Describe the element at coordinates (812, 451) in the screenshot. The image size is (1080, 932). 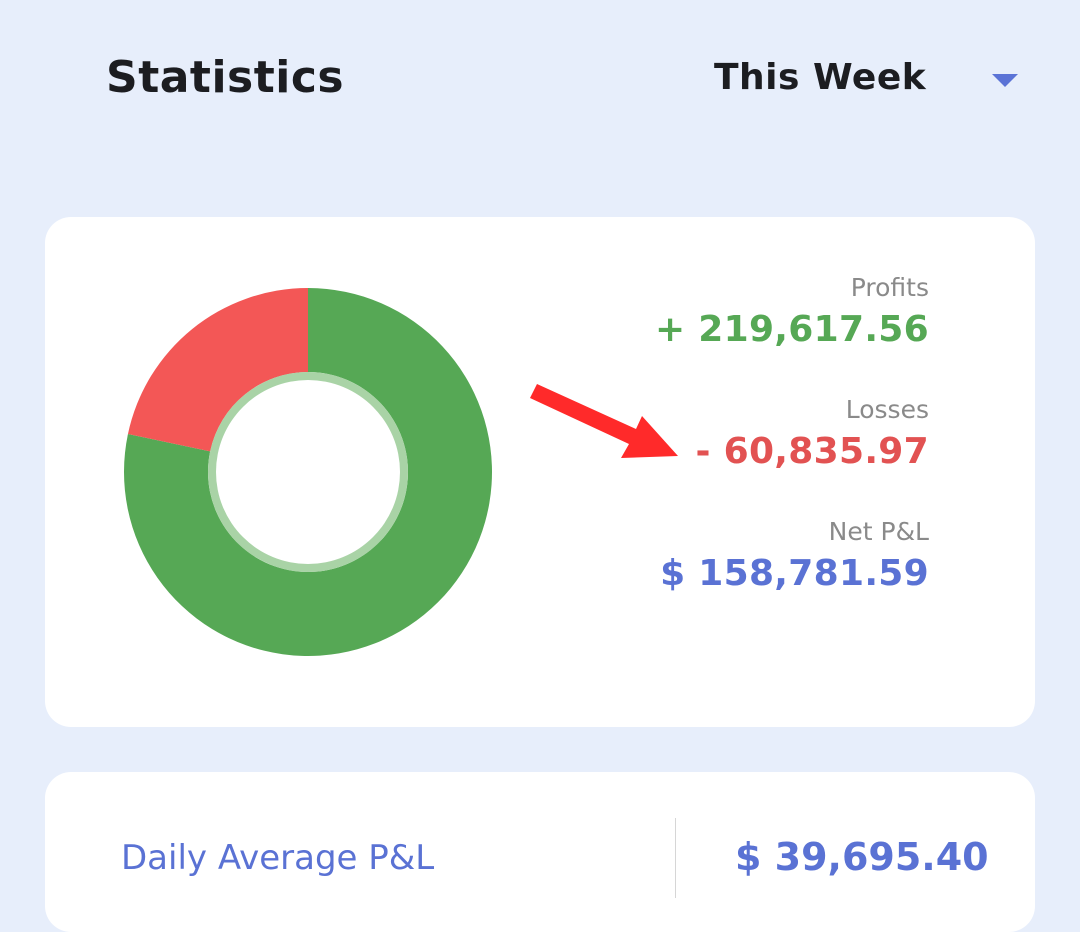
I see `losses-value: - 60,835.97` at that location.